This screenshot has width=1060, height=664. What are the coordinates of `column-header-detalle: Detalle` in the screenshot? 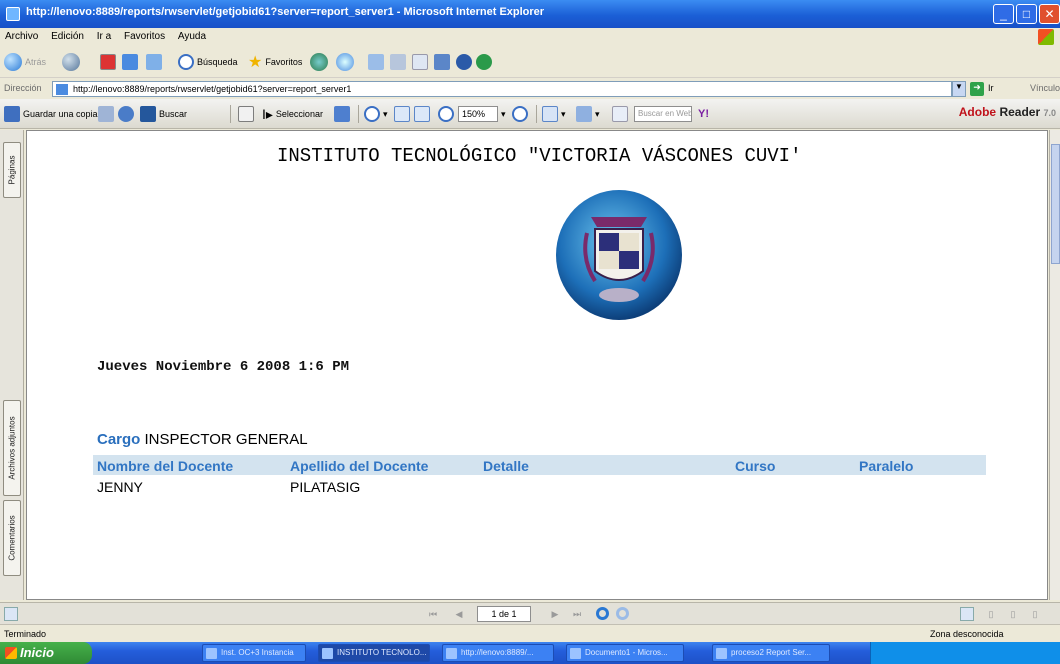 It's located at (506, 466).